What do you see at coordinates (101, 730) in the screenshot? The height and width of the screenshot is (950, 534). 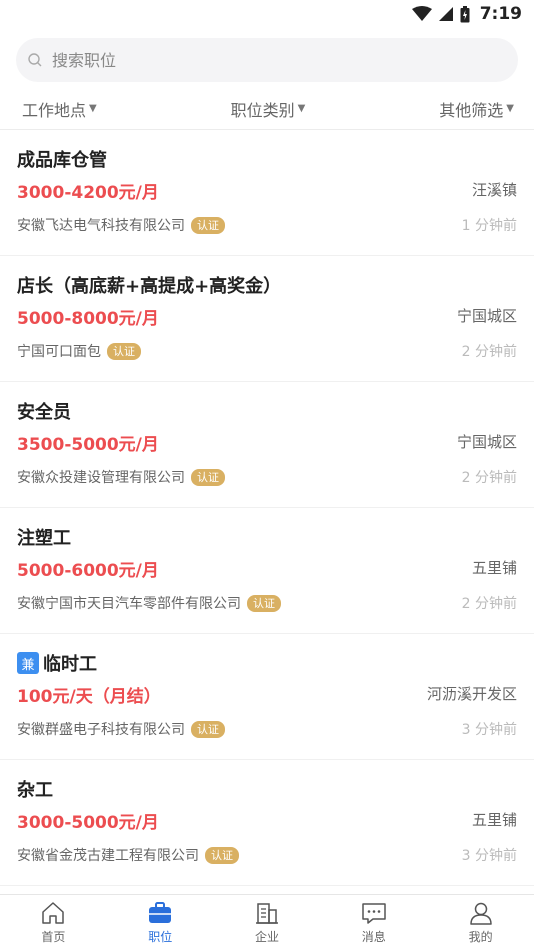 I see `company-name: 安徽群盛电子科技有限公司` at bounding box center [101, 730].